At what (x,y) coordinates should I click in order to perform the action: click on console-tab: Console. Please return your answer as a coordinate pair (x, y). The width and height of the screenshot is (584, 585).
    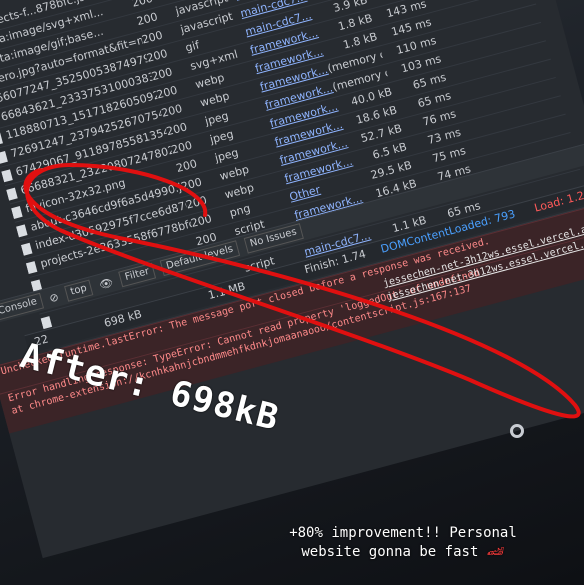
    Looking at the image, I should click on (22, 307).